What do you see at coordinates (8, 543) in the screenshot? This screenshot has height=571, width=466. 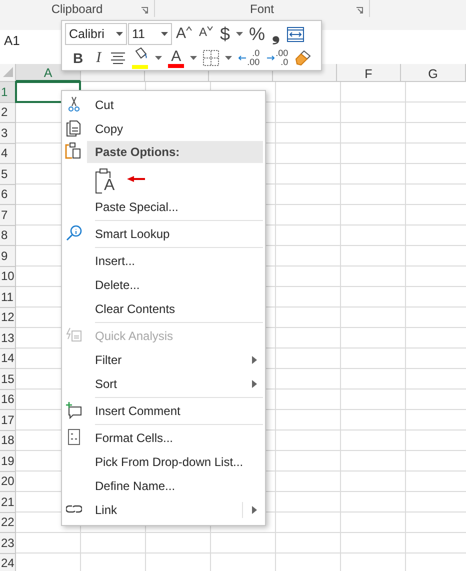 I see `row-header: 23` at bounding box center [8, 543].